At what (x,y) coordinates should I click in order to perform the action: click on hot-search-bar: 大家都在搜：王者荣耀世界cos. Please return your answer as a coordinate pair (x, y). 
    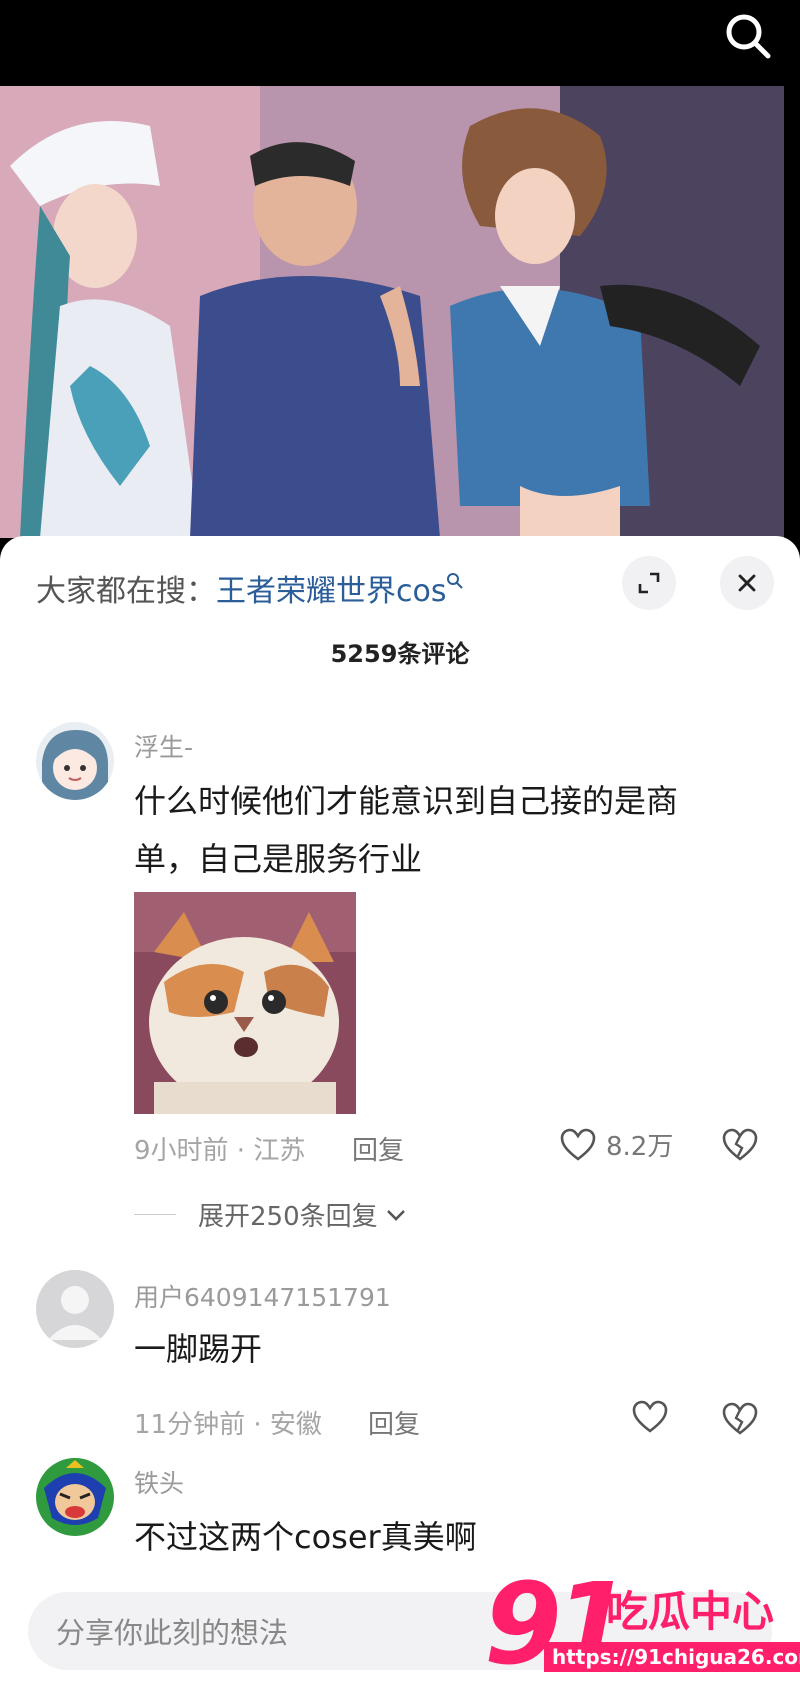
    Looking at the image, I should click on (250, 588).